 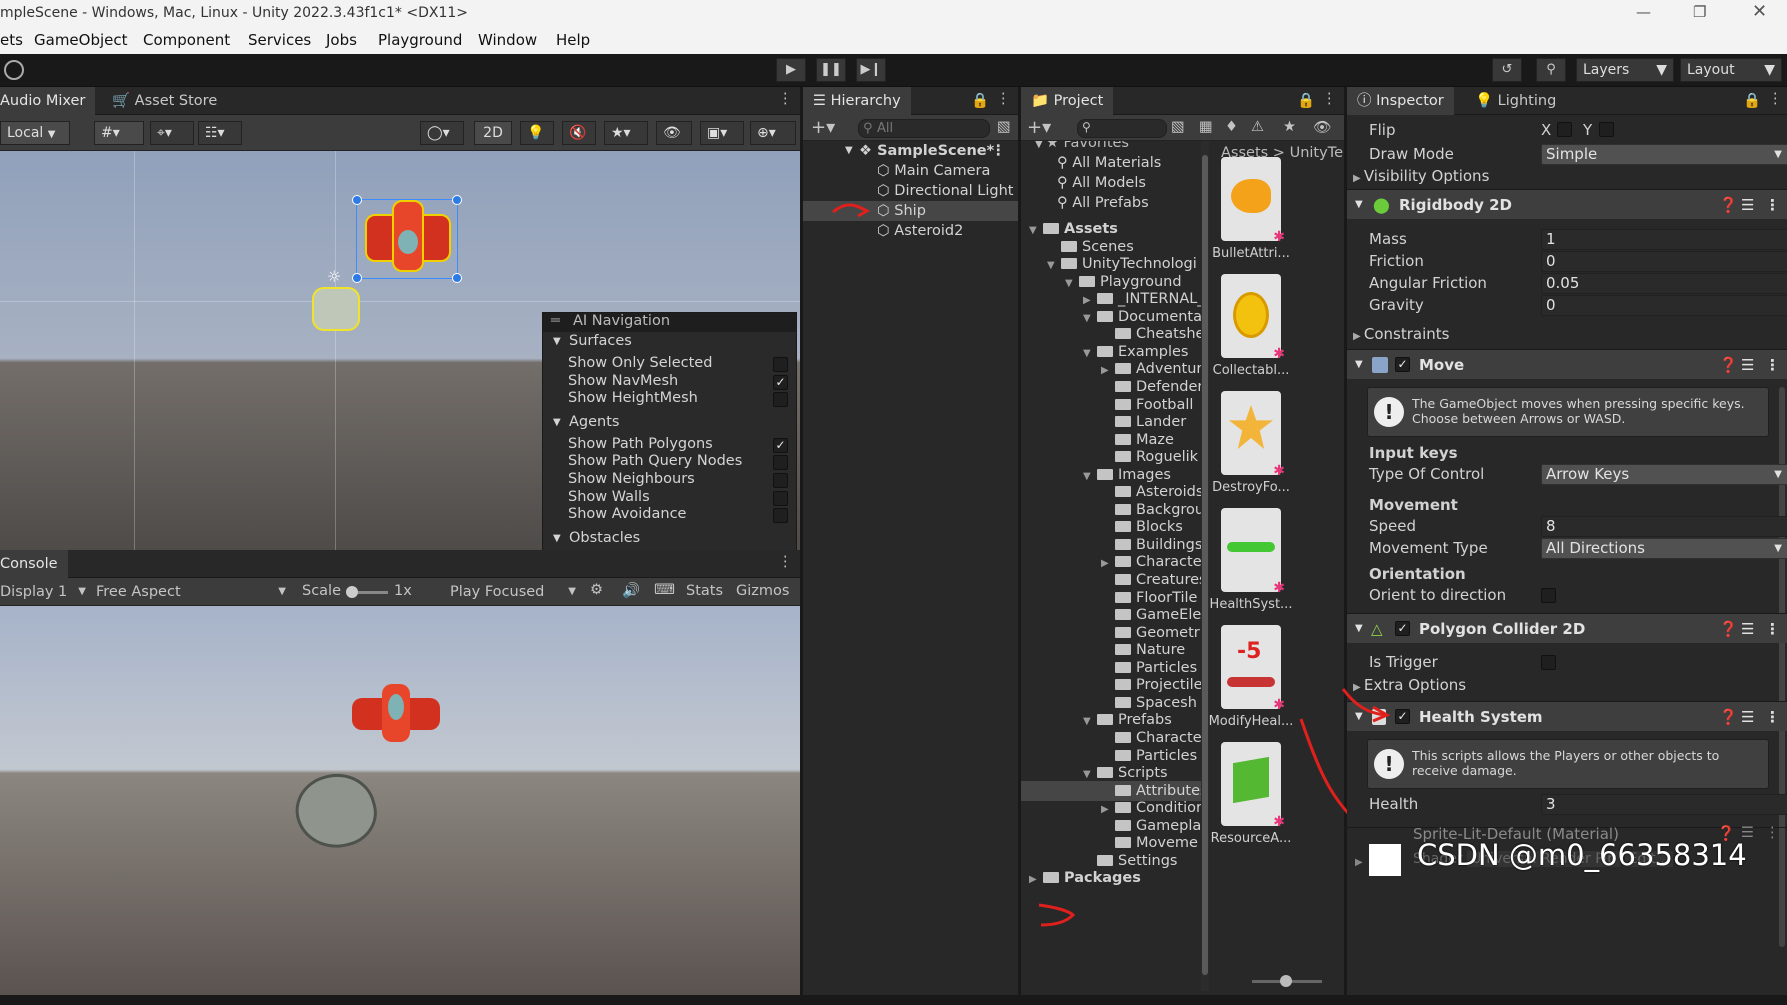 I want to click on search-icon: ⚲, so click(x=1551, y=70).